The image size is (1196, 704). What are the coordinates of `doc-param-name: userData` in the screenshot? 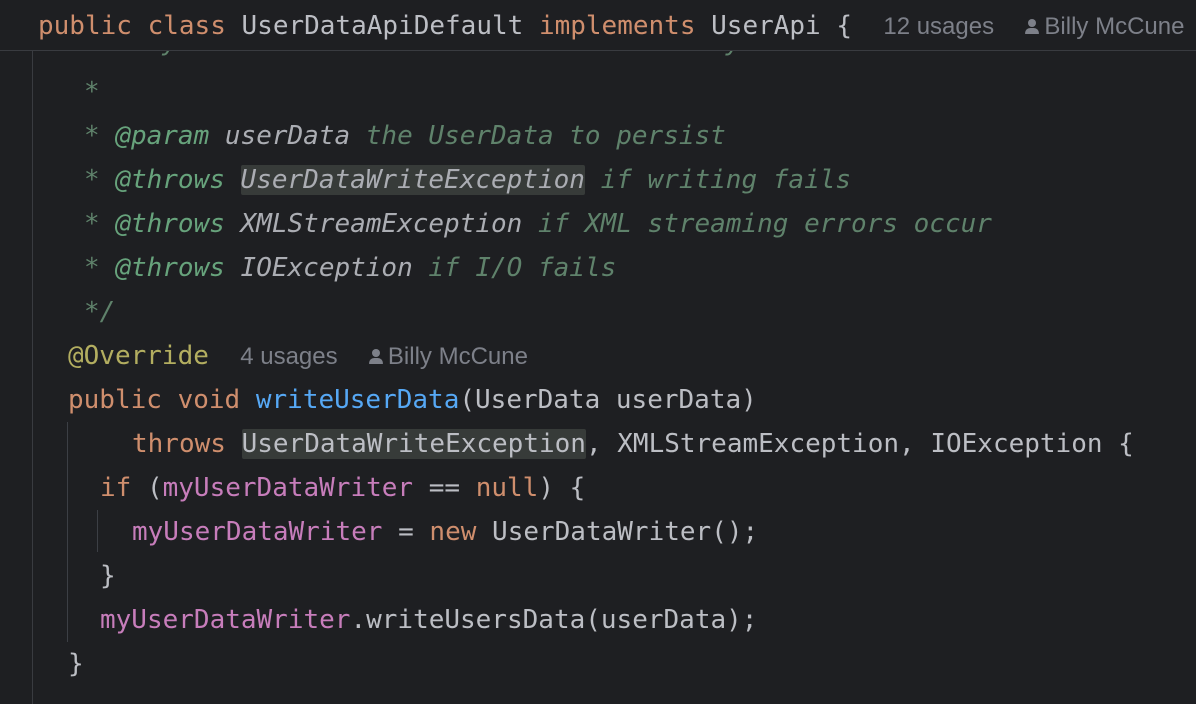 It's located at (287, 136).